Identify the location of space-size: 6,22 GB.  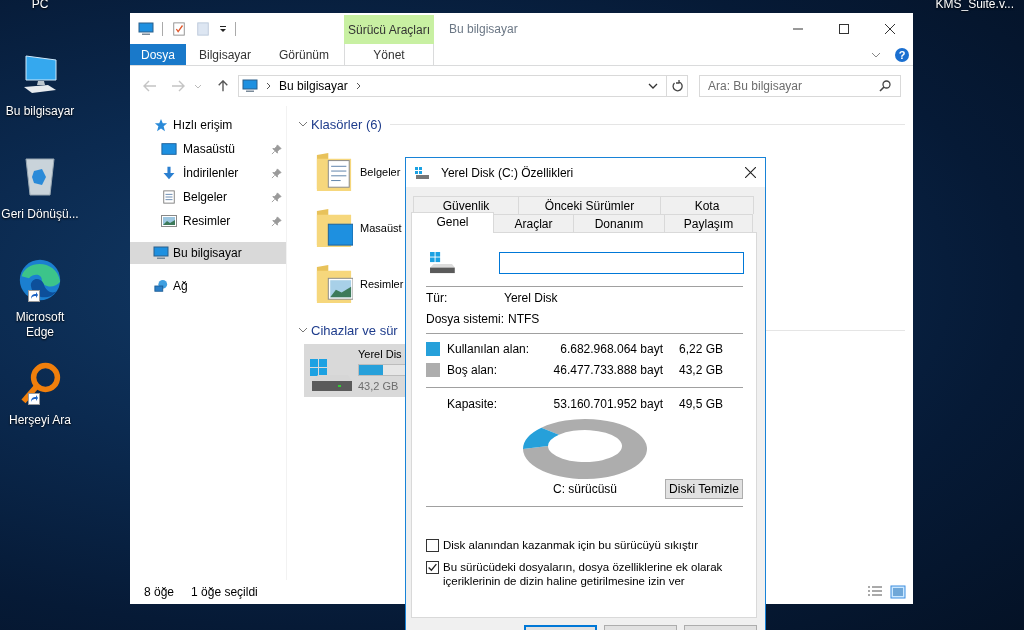
(700, 348).